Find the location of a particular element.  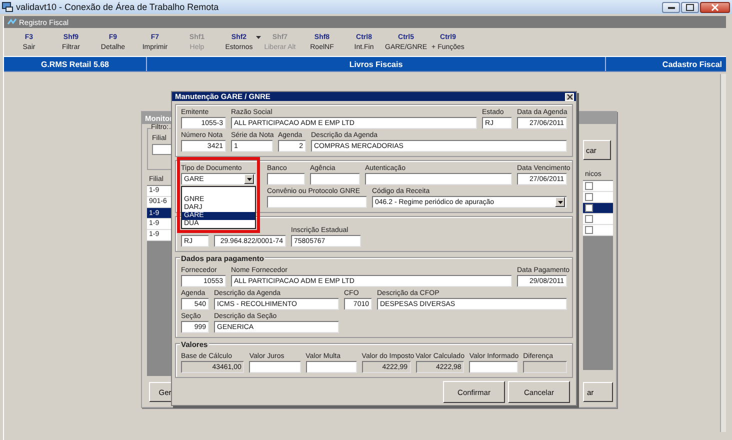

minimize-button is located at coordinates (671, 7).